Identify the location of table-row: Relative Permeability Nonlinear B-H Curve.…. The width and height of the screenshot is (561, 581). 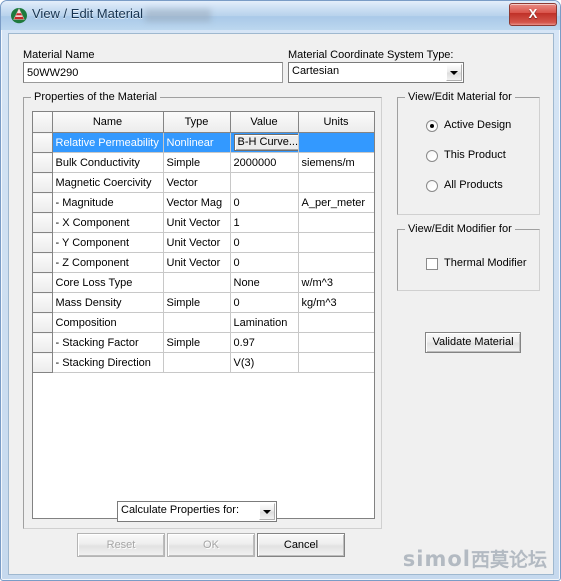
(203, 142).